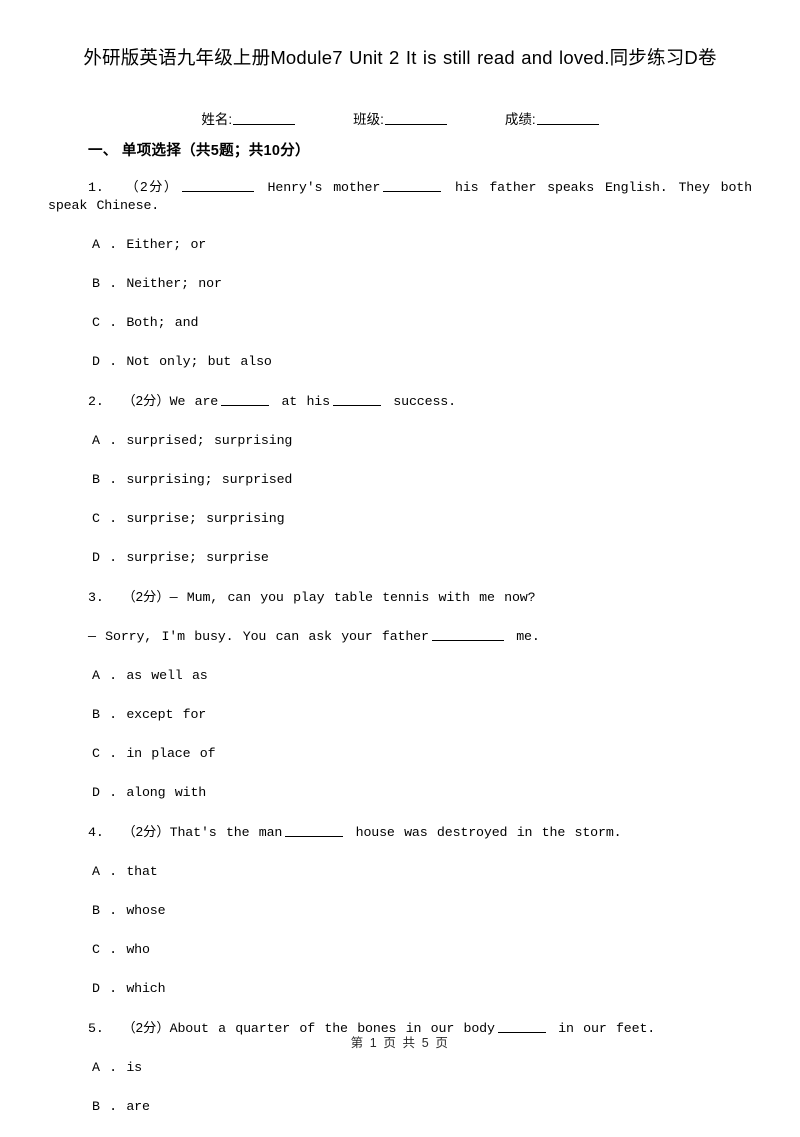 Image resolution: width=800 pixels, height=1137 pixels. Describe the element at coordinates (146, 831) in the screenshot. I see `question-4-points: （2分）` at that location.